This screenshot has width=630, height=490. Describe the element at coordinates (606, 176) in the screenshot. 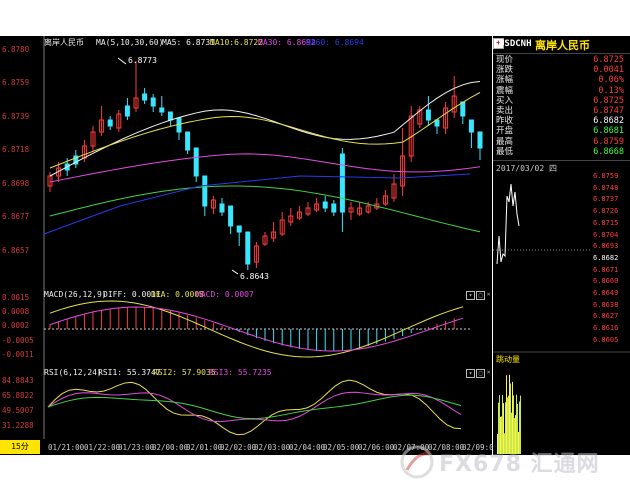

I see `intraday-y-tick: 6.8759` at that location.